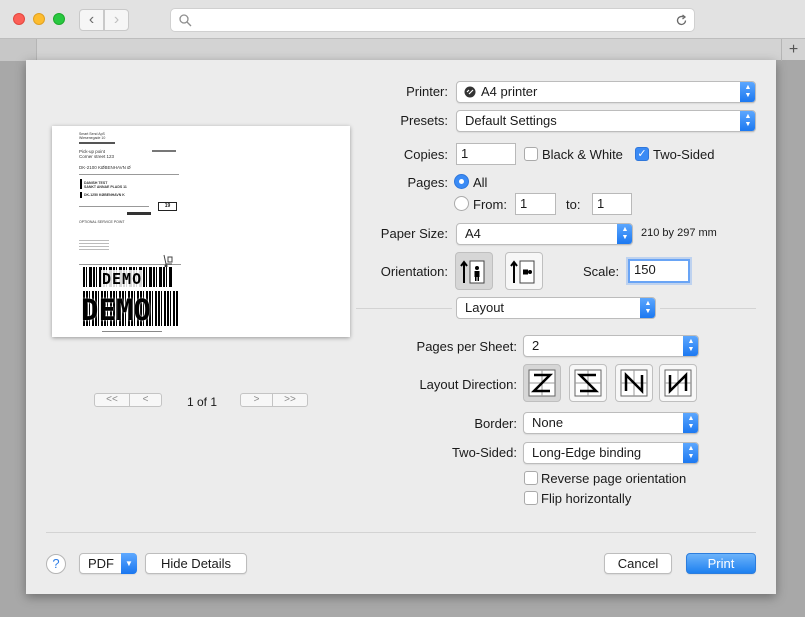 This screenshot has width=805, height=617. I want to click on tab-bar: +, so click(402, 49).